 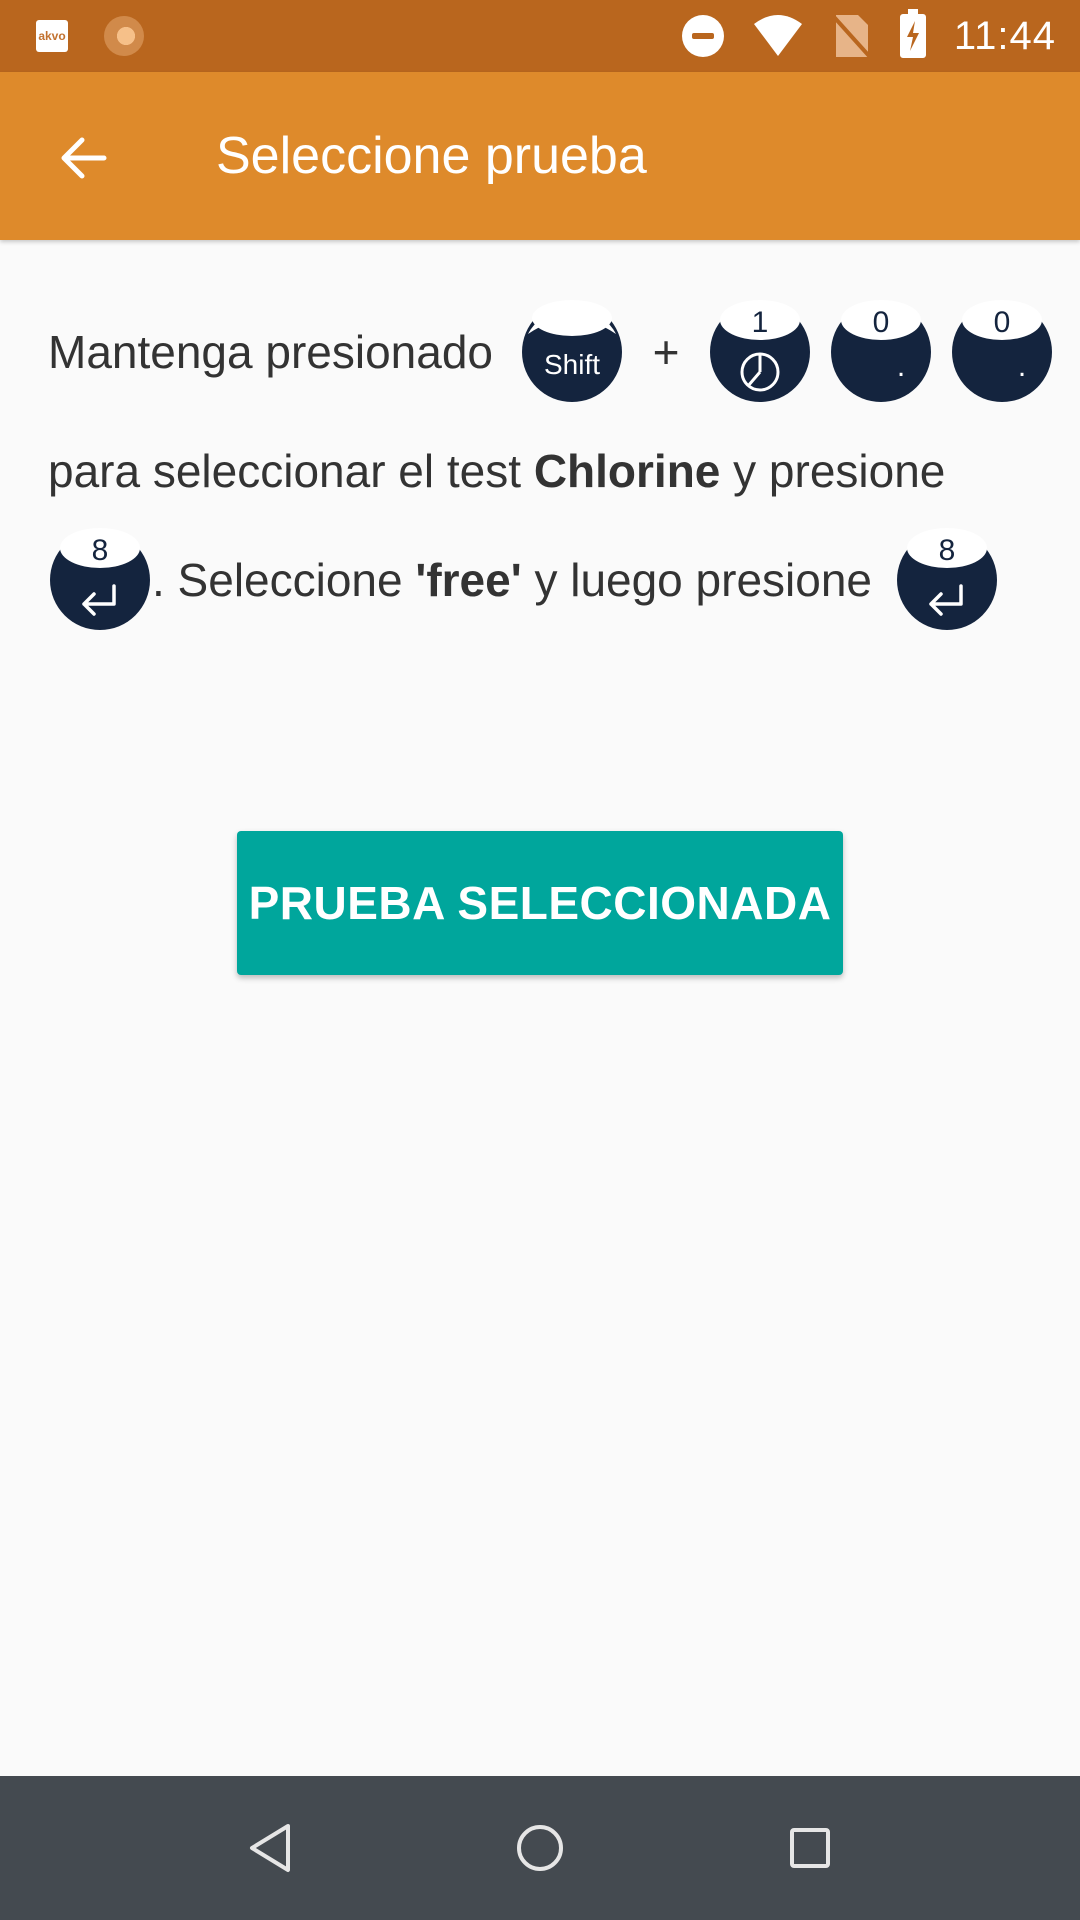 What do you see at coordinates (627, 470) in the screenshot?
I see `test-name: Chlorine` at bounding box center [627, 470].